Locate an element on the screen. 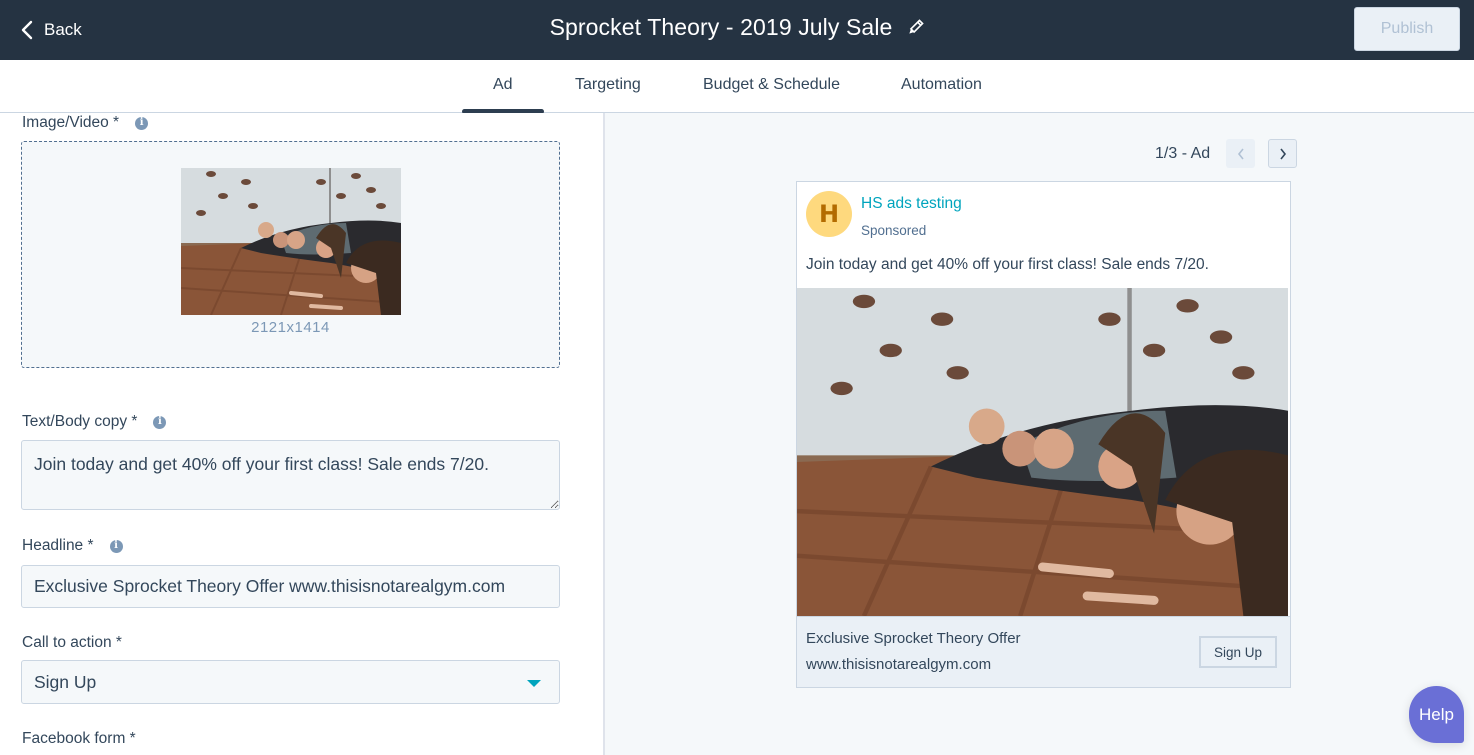 This screenshot has width=1474, height=755. ad-preview-pager: 1/3 - Ad is located at coordinates (1226, 153).